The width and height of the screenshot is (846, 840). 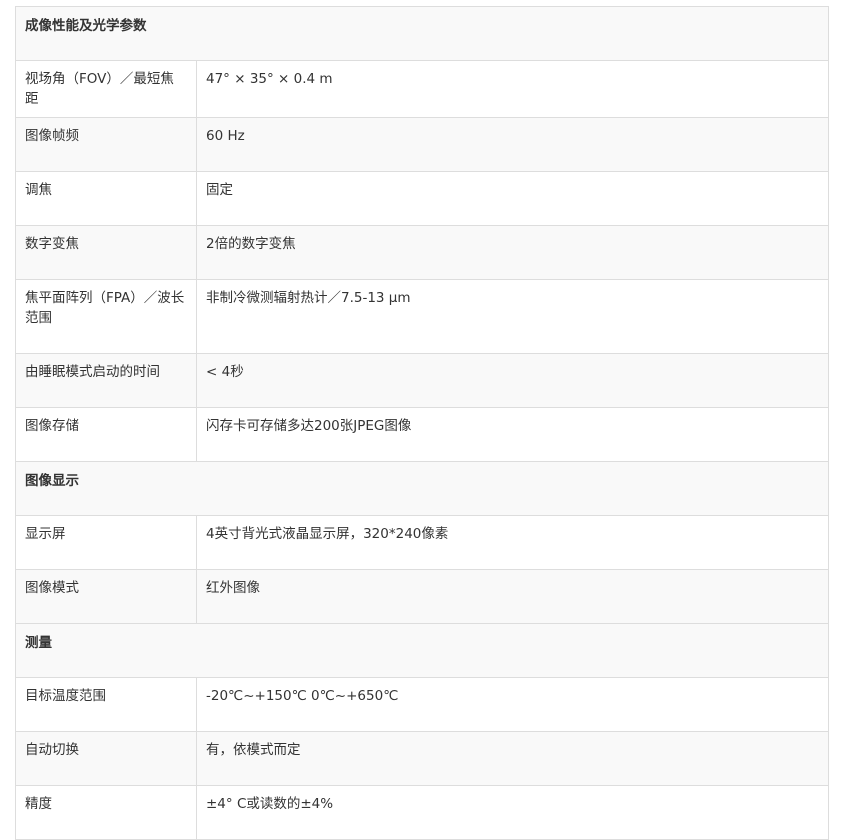 What do you see at coordinates (512, 144) in the screenshot?
I see `spec-value: 60 Hz` at bounding box center [512, 144].